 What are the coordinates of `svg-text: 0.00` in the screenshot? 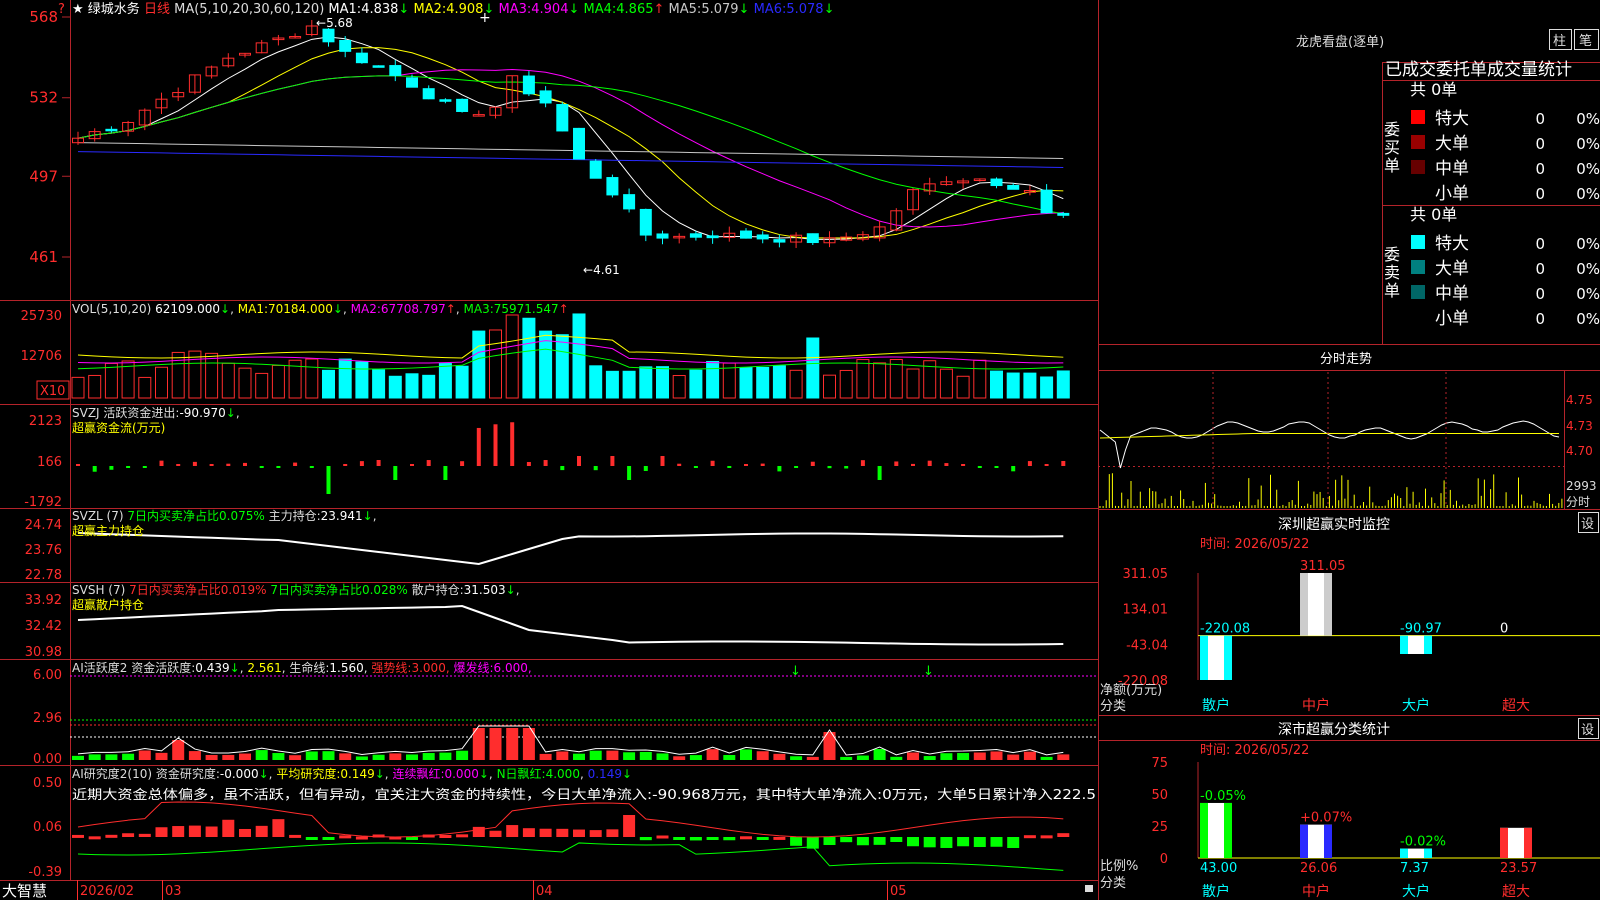 It's located at (47, 759).